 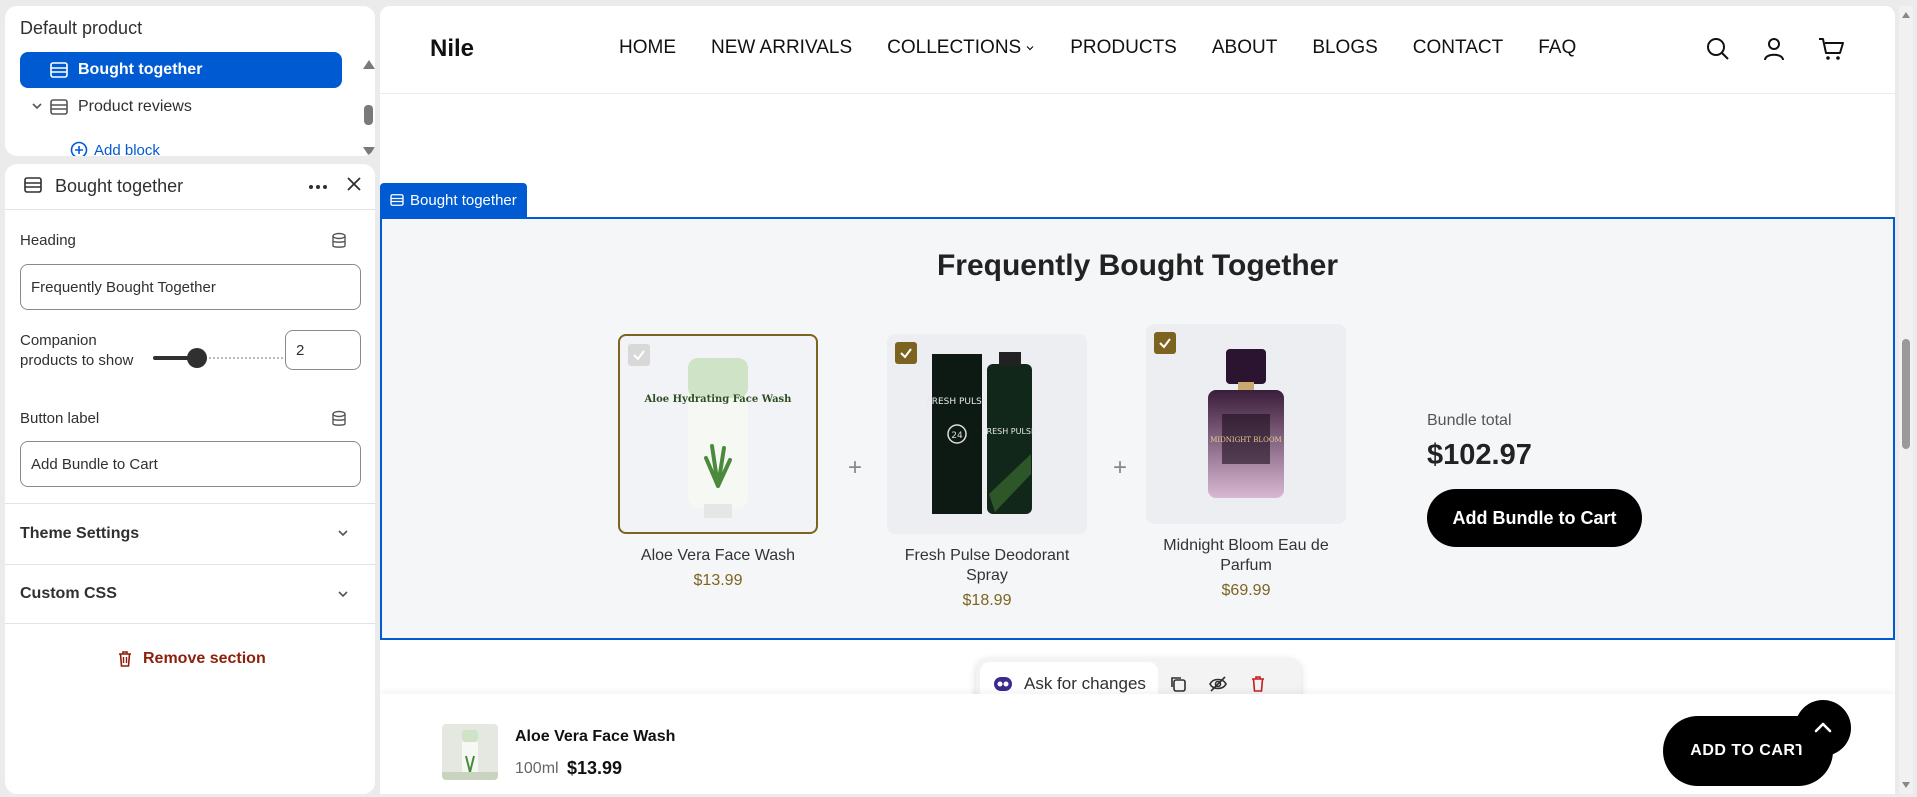 What do you see at coordinates (190, 533) in the screenshot?
I see `accordion-theme-settings: Theme Settings` at bounding box center [190, 533].